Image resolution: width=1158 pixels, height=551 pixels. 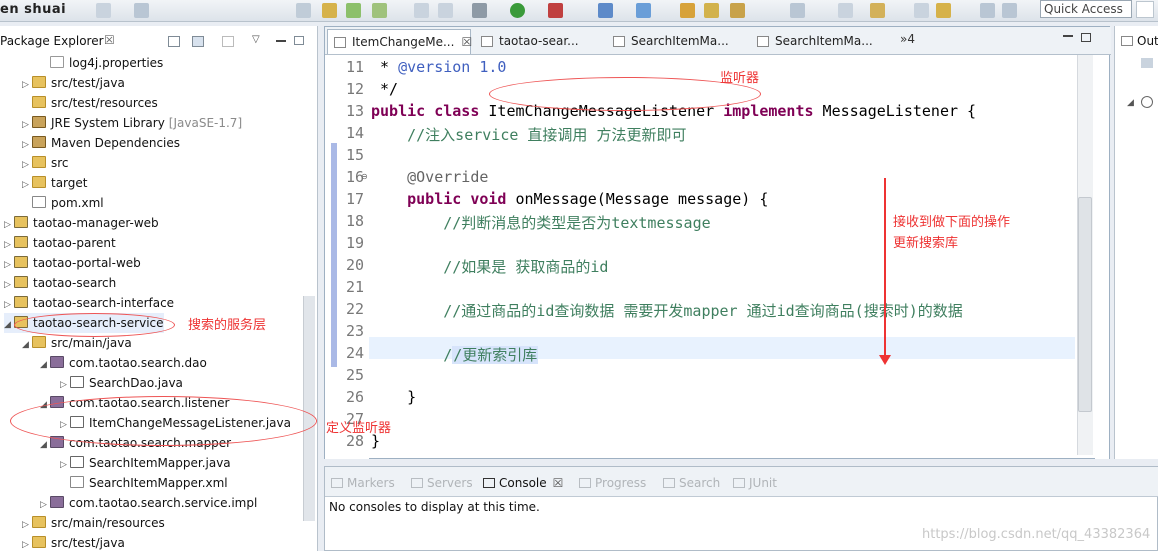 What do you see at coordinates (45, 163) in the screenshot?
I see `tree-item: ▷ src` at bounding box center [45, 163].